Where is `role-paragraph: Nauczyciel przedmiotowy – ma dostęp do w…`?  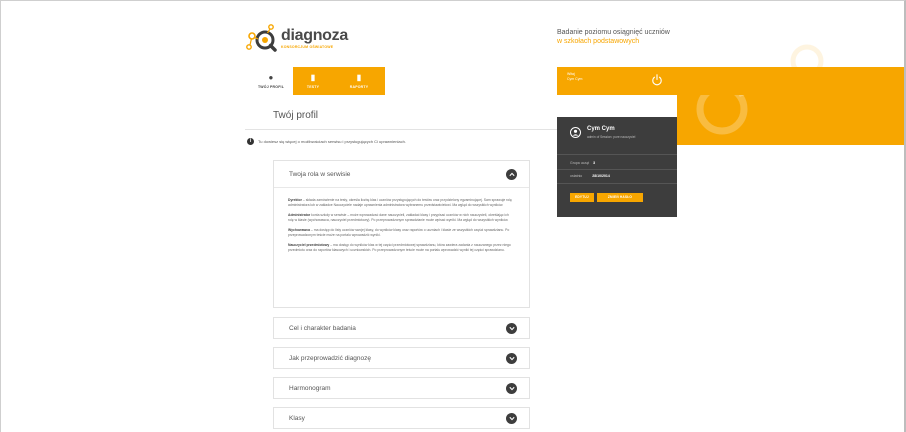
role-paragraph: Nauczyciel przedmiotowy – ma dostęp do w… is located at coordinates (401, 248).